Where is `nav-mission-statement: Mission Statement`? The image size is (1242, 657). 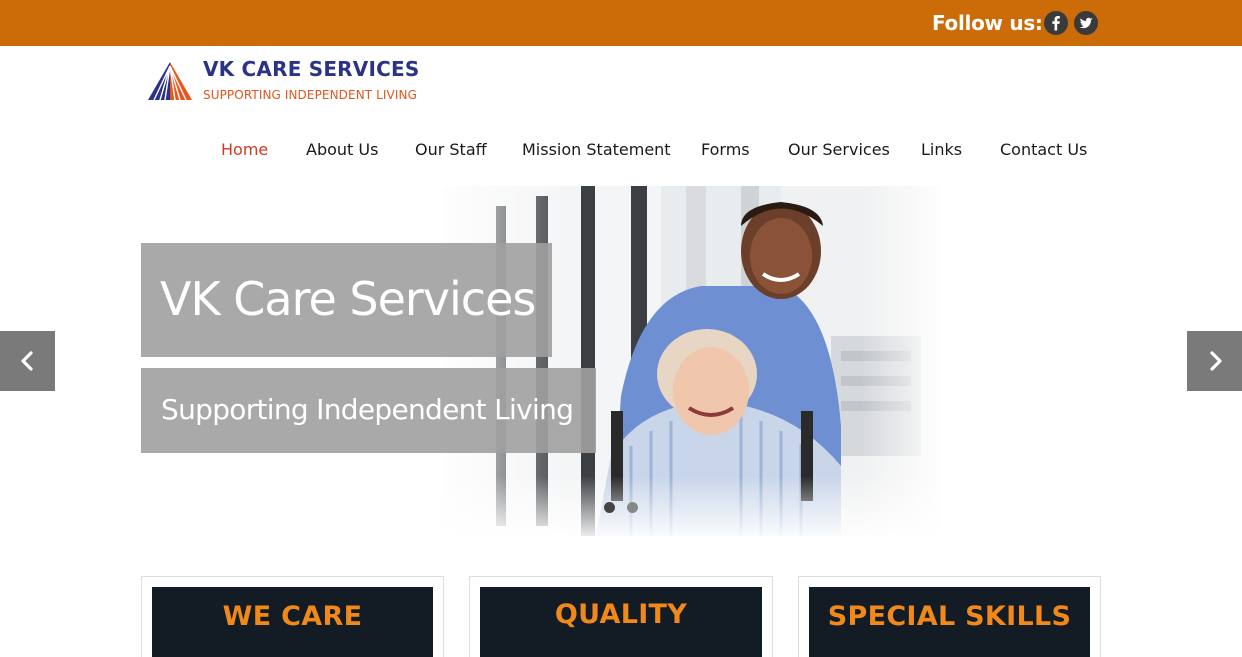
nav-mission-statement: Mission Statement is located at coordinates (596, 149).